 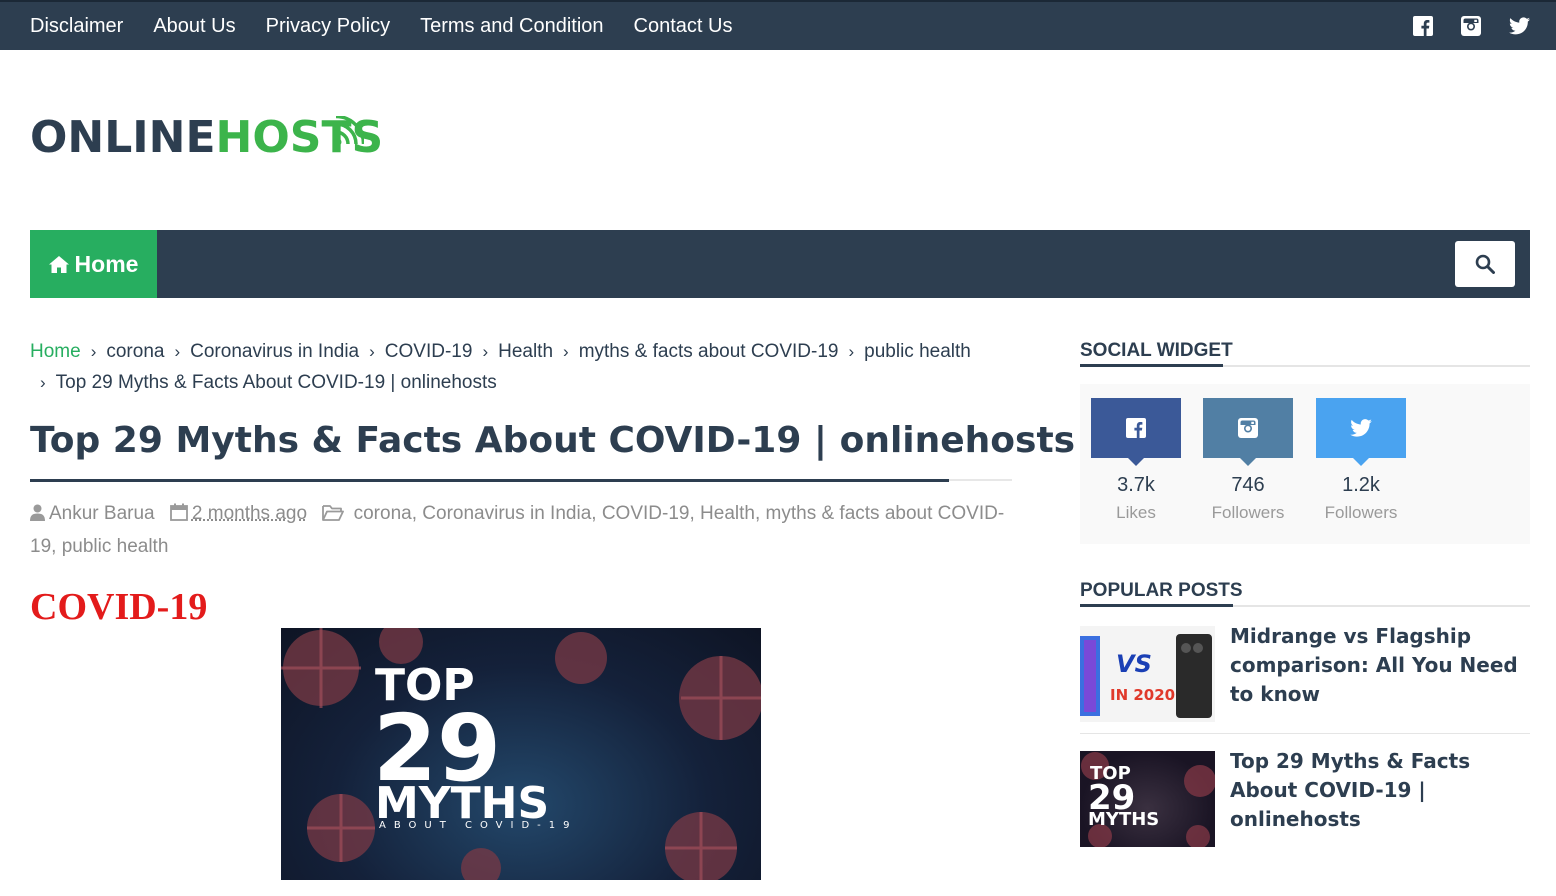 What do you see at coordinates (349, 131) in the screenshot?
I see `signal-icon` at bounding box center [349, 131].